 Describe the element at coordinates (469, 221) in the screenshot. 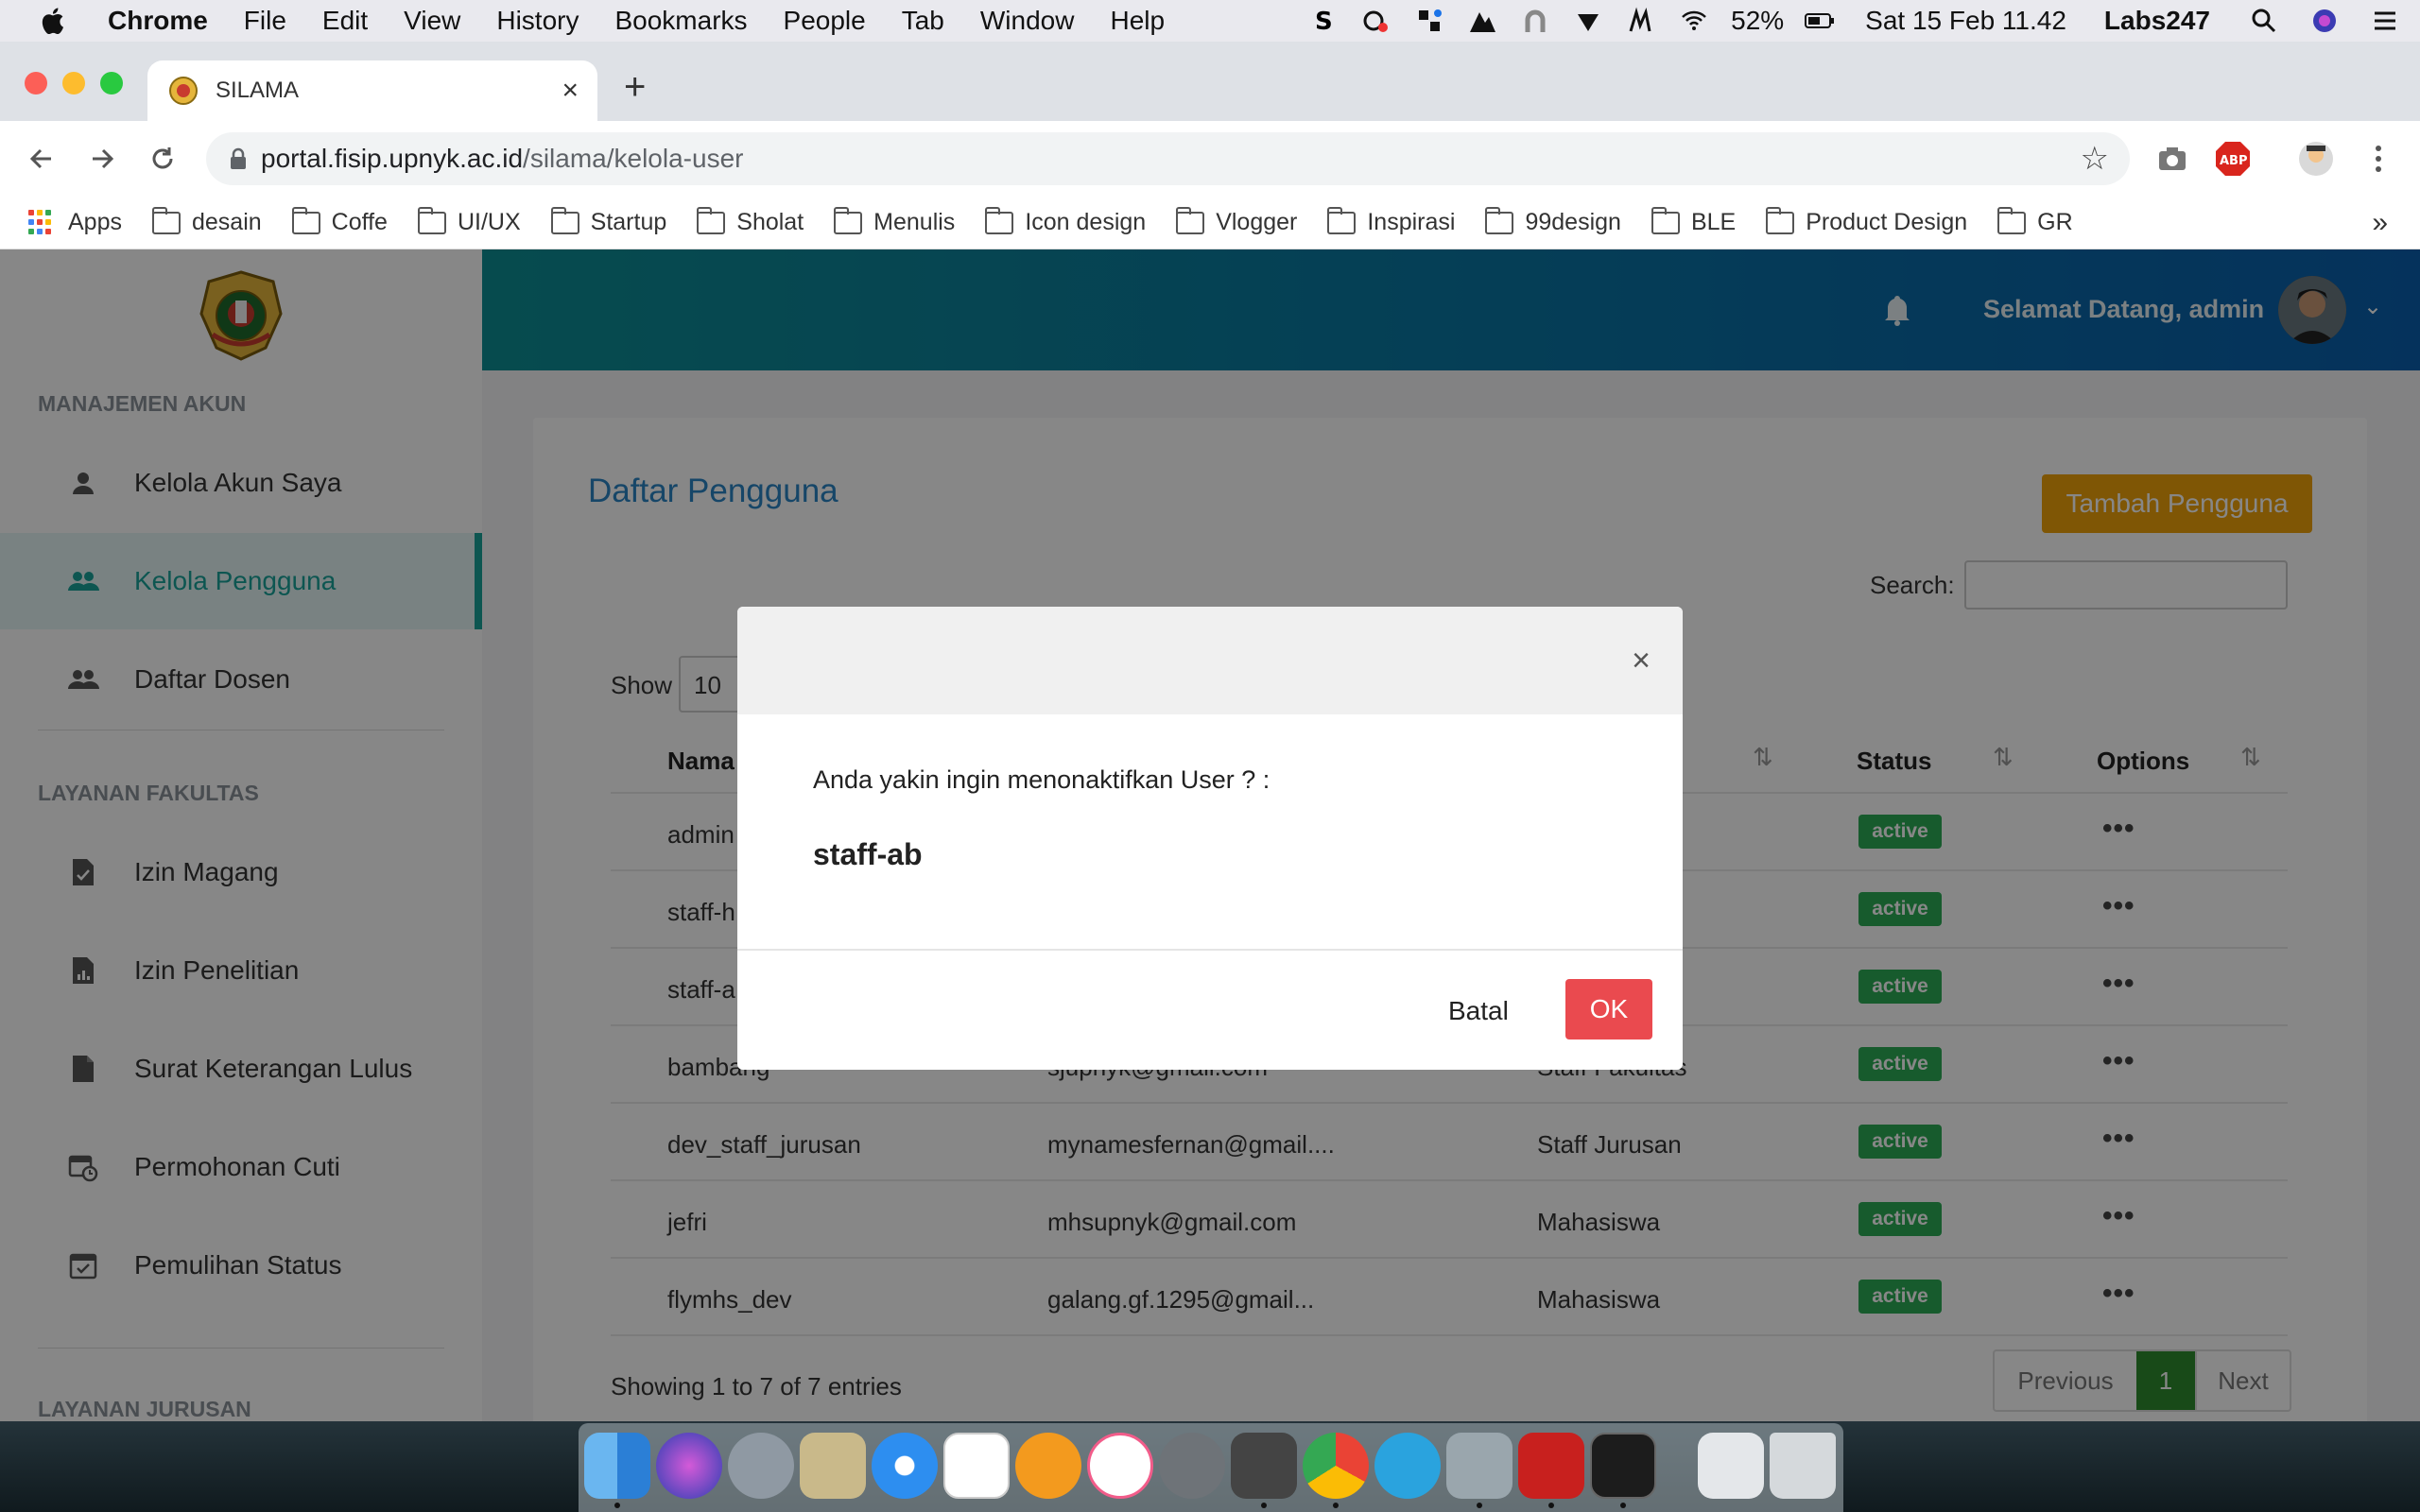

I see `bookmark-folder-uiux: UI/UX` at that location.